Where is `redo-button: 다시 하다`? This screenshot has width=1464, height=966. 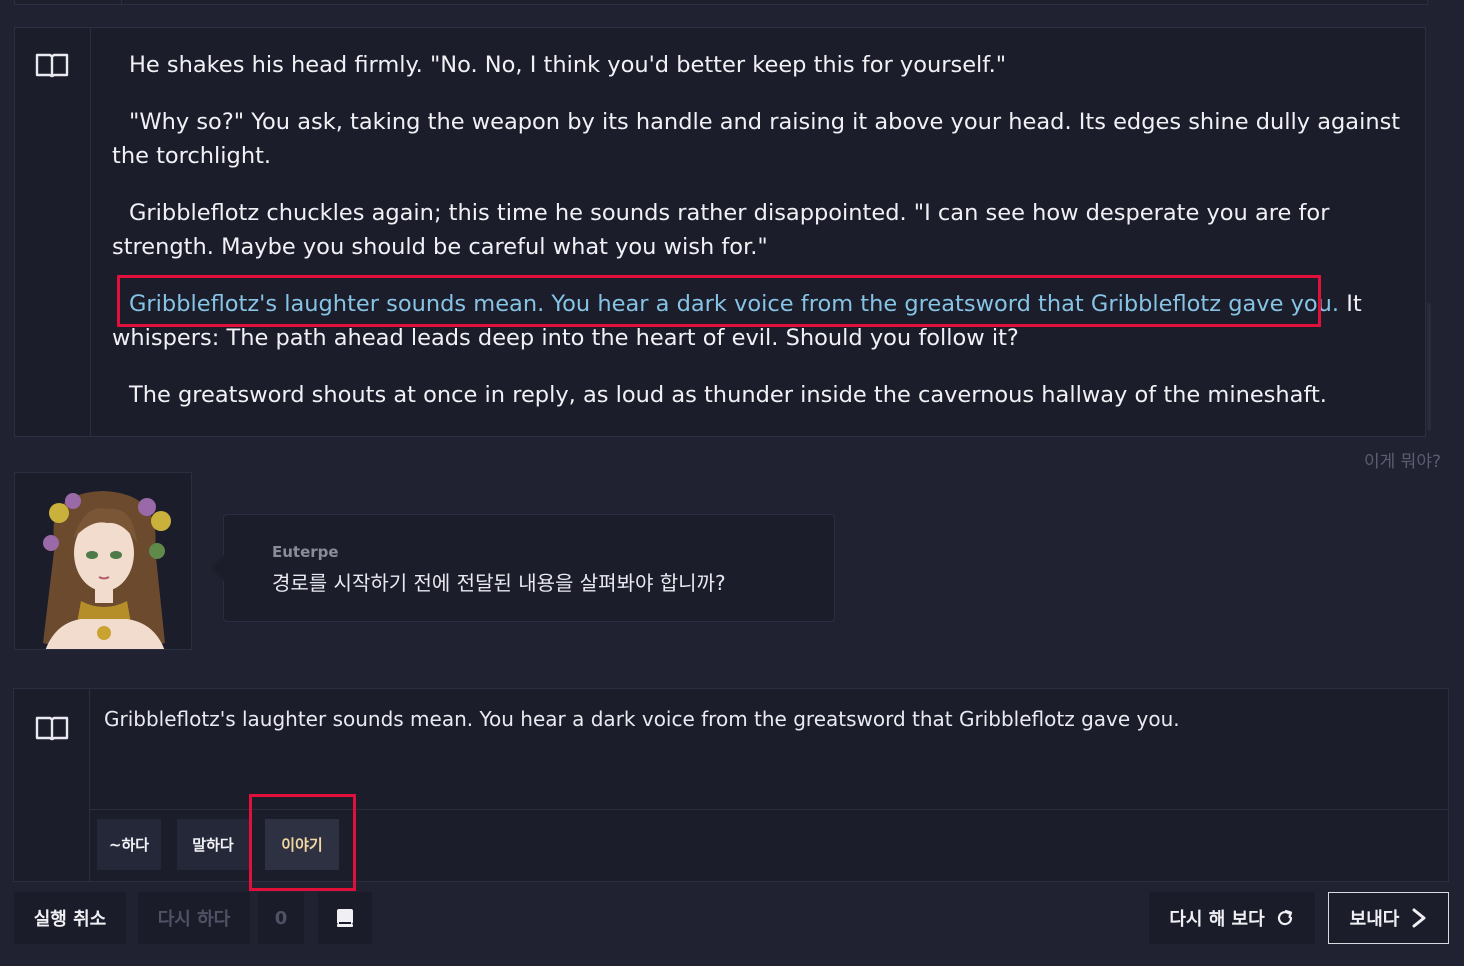 redo-button: 다시 하다 is located at coordinates (194, 918).